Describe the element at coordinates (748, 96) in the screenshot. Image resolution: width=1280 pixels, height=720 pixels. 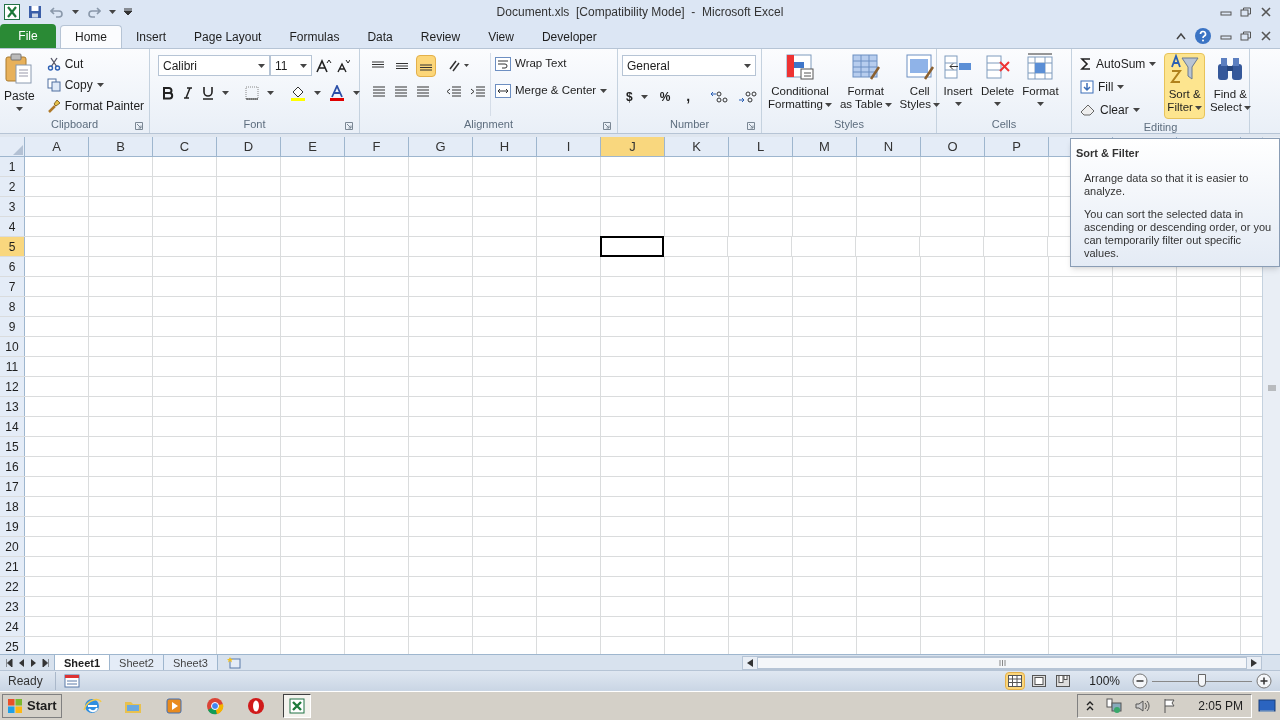
I see `decrease-decimal-icon` at that location.